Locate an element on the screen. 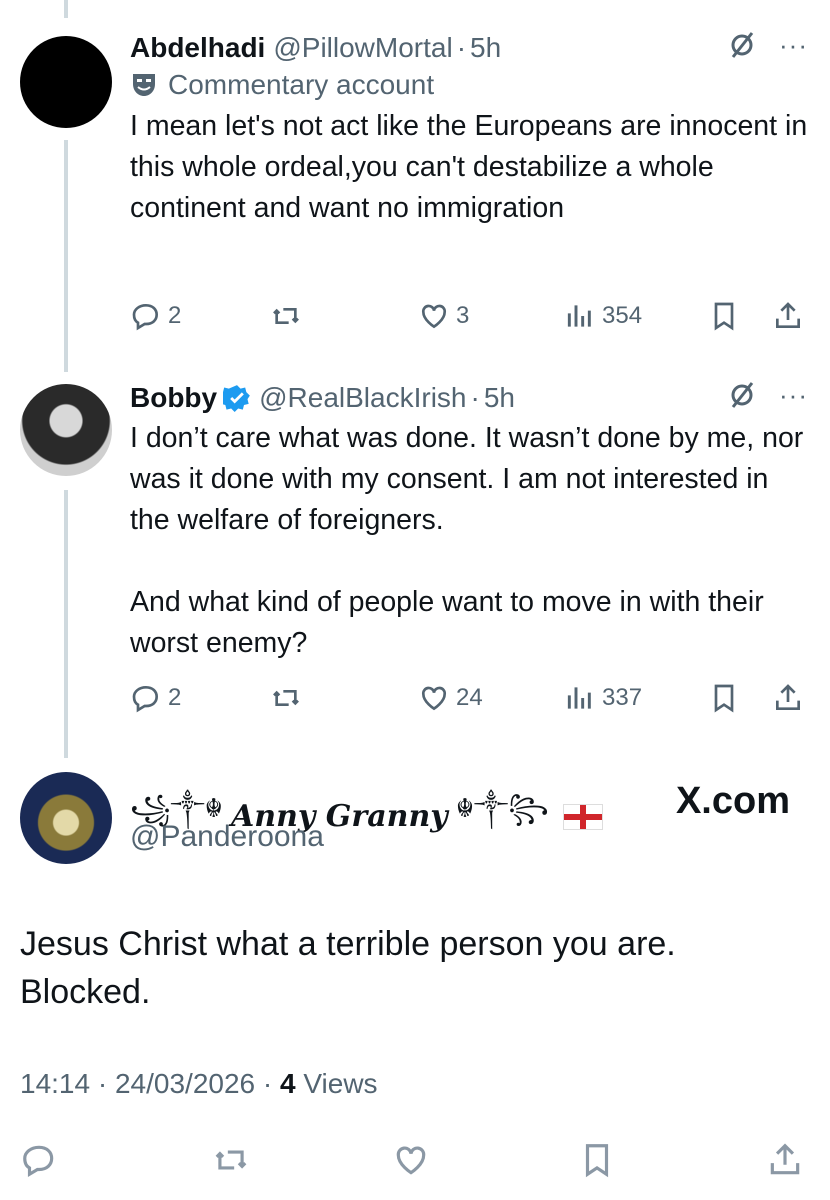 This screenshot has height=1200, width=830. views-label: Views is located at coordinates (340, 1083).